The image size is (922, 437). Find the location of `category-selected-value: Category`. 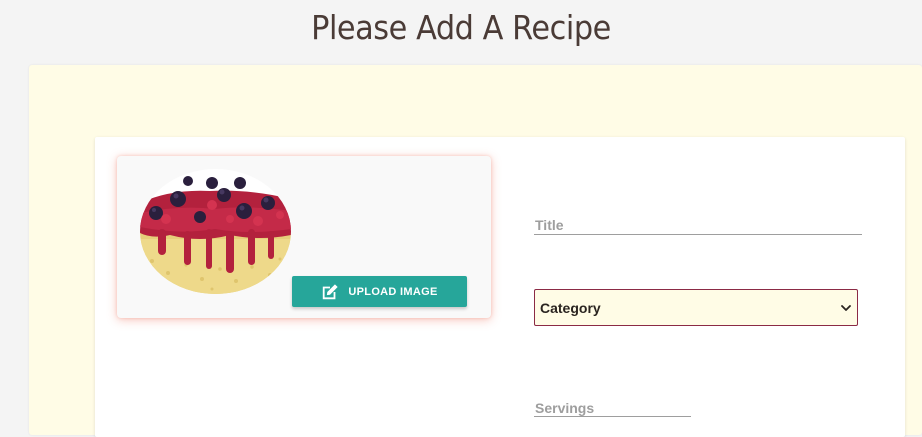

category-selected-value: Category is located at coordinates (570, 307).